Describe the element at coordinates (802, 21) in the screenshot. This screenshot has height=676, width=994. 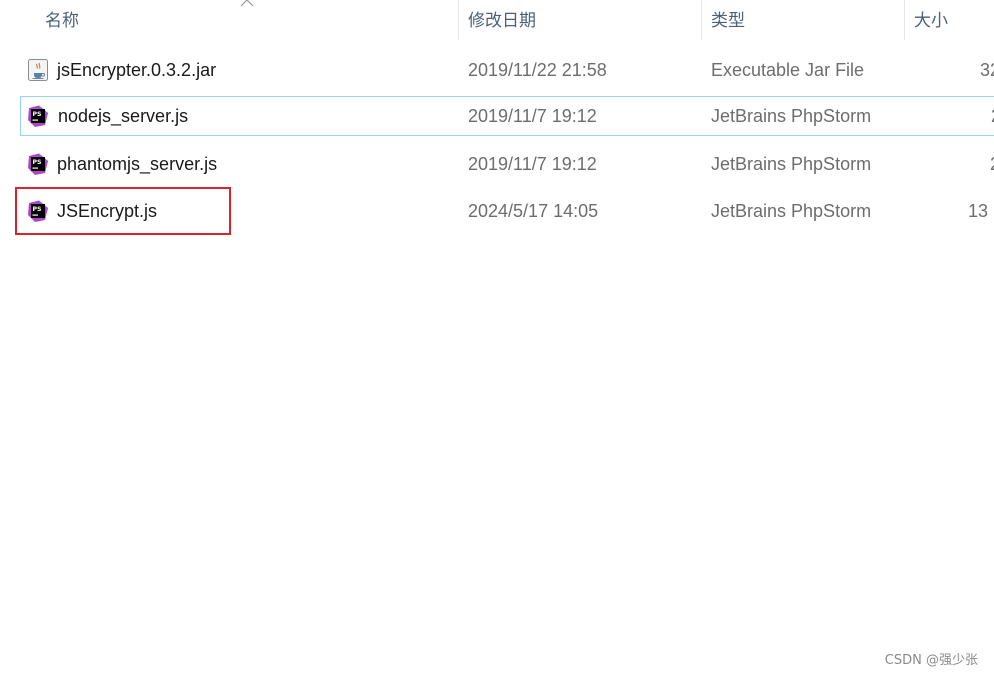
I see `column-header-type: 类型` at that location.